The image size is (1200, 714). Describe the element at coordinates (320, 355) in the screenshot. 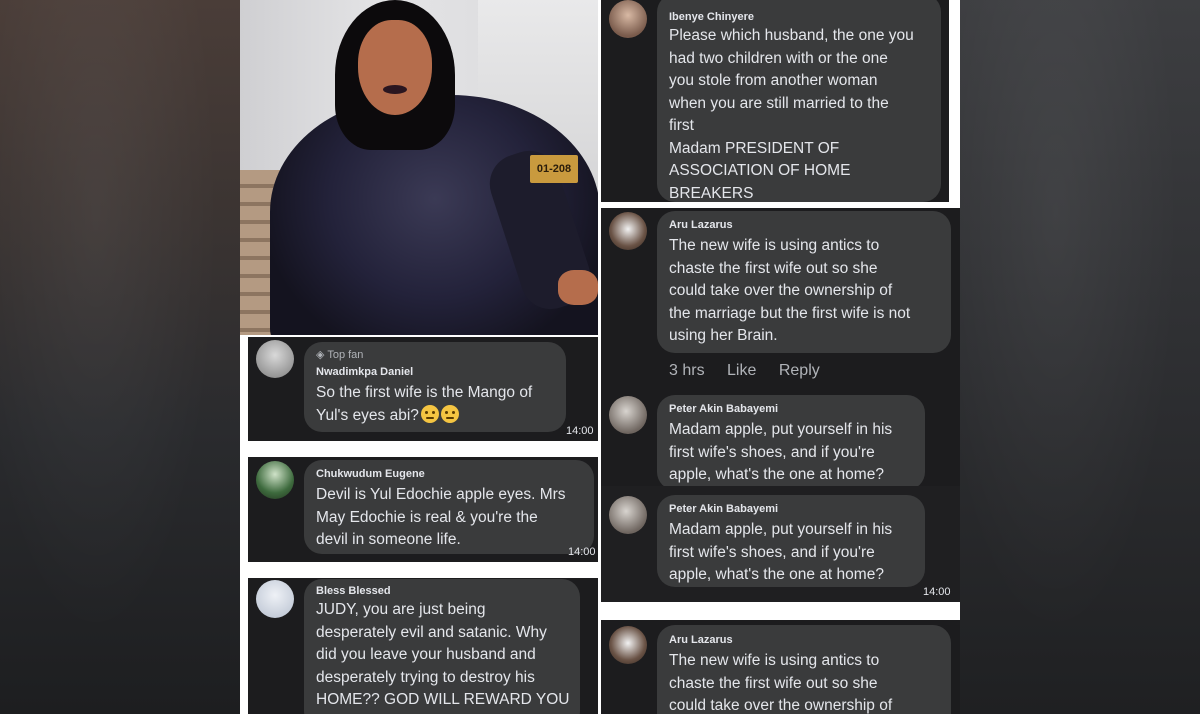

I see `diamond-icon: ◈` at that location.